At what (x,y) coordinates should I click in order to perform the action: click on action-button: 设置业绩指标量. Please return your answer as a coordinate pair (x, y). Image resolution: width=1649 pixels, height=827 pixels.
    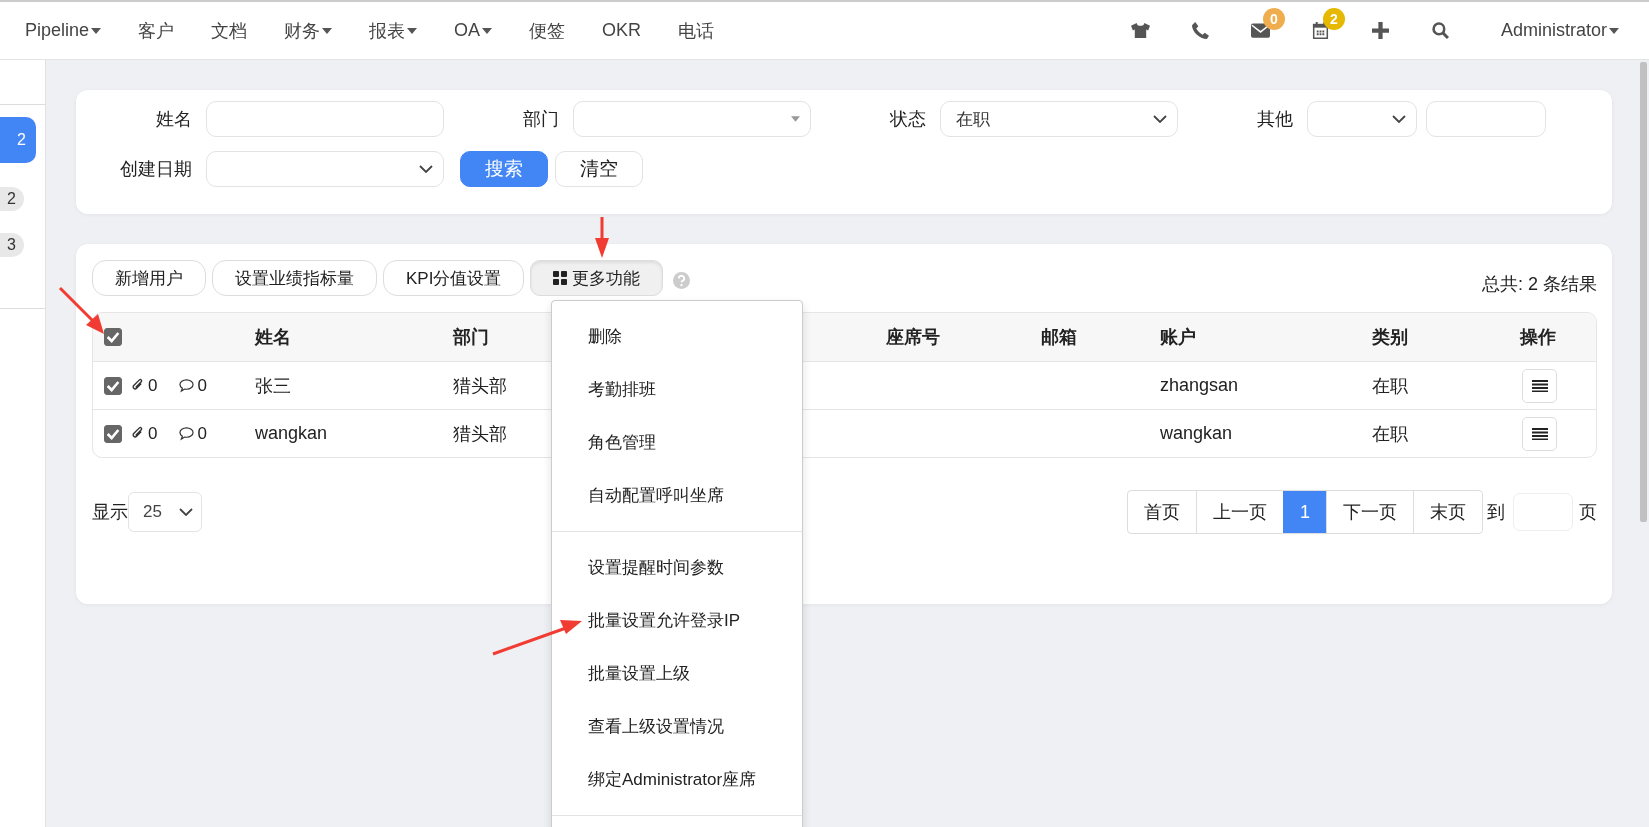
    Looking at the image, I should click on (294, 278).